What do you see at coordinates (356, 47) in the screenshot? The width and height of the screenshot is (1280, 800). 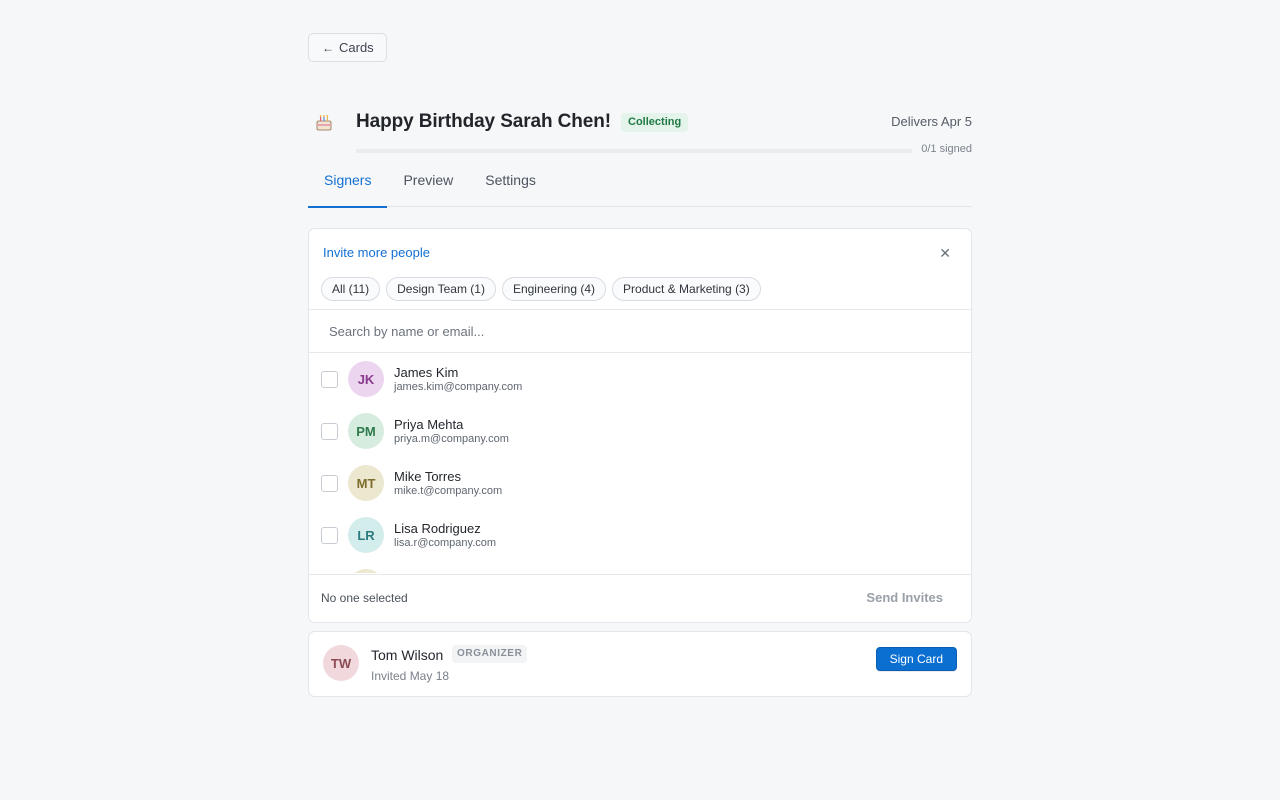 I see `back-button-label: Cards` at bounding box center [356, 47].